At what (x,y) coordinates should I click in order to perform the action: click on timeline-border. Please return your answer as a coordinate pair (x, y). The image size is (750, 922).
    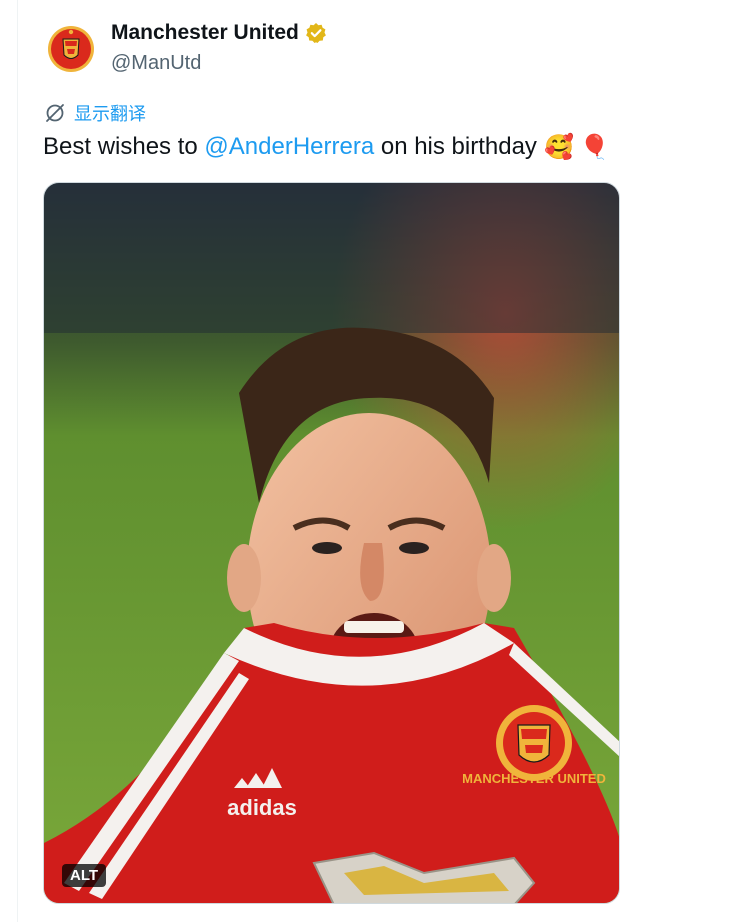
    Looking at the image, I should click on (17, 461).